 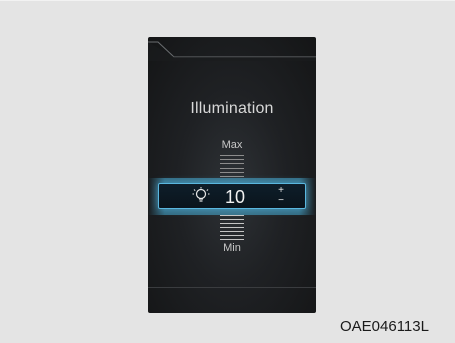 I want to click on level-stepper: + −, so click(x=281, y=196).